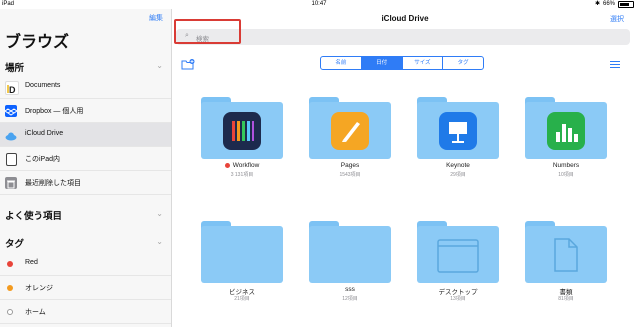  I want to click on sidebar-item-recently-deleted: 最近削除した項目, so click(85, 183).